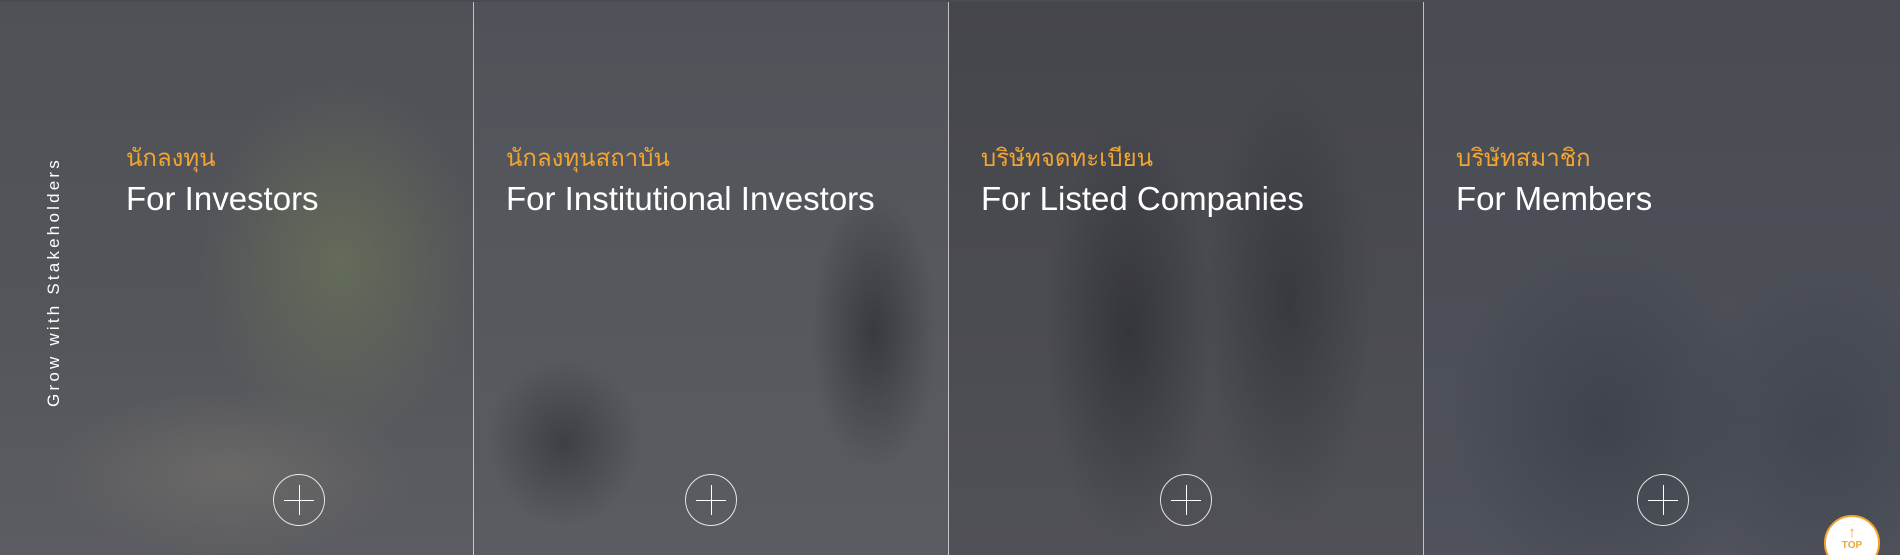  Describe the element at coordinates (1852, 545) in the screenshot. I see `top-label: TOP` at that location.